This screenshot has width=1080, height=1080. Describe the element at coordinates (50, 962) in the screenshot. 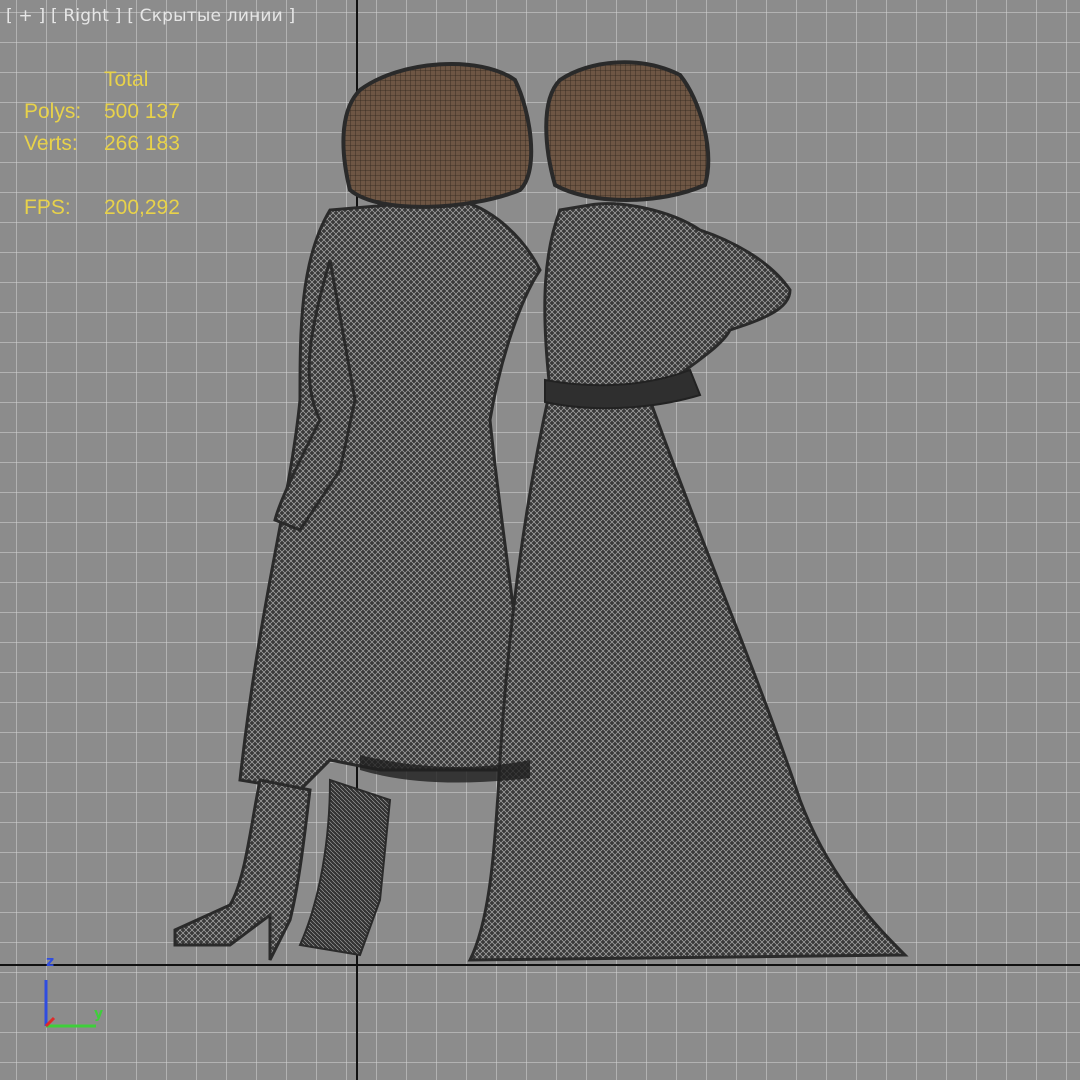

I see `z-axis-label: z` at that location.